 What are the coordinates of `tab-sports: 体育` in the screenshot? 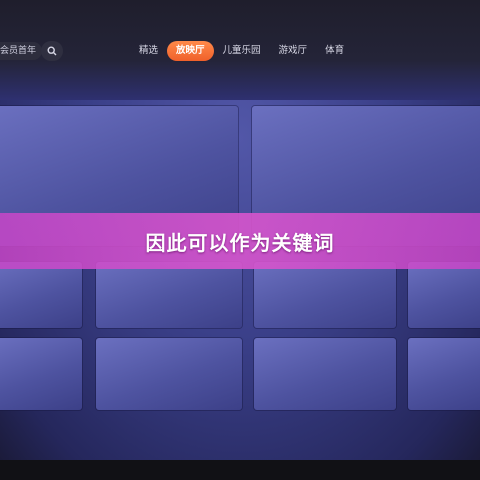 It's located at (334, 51).